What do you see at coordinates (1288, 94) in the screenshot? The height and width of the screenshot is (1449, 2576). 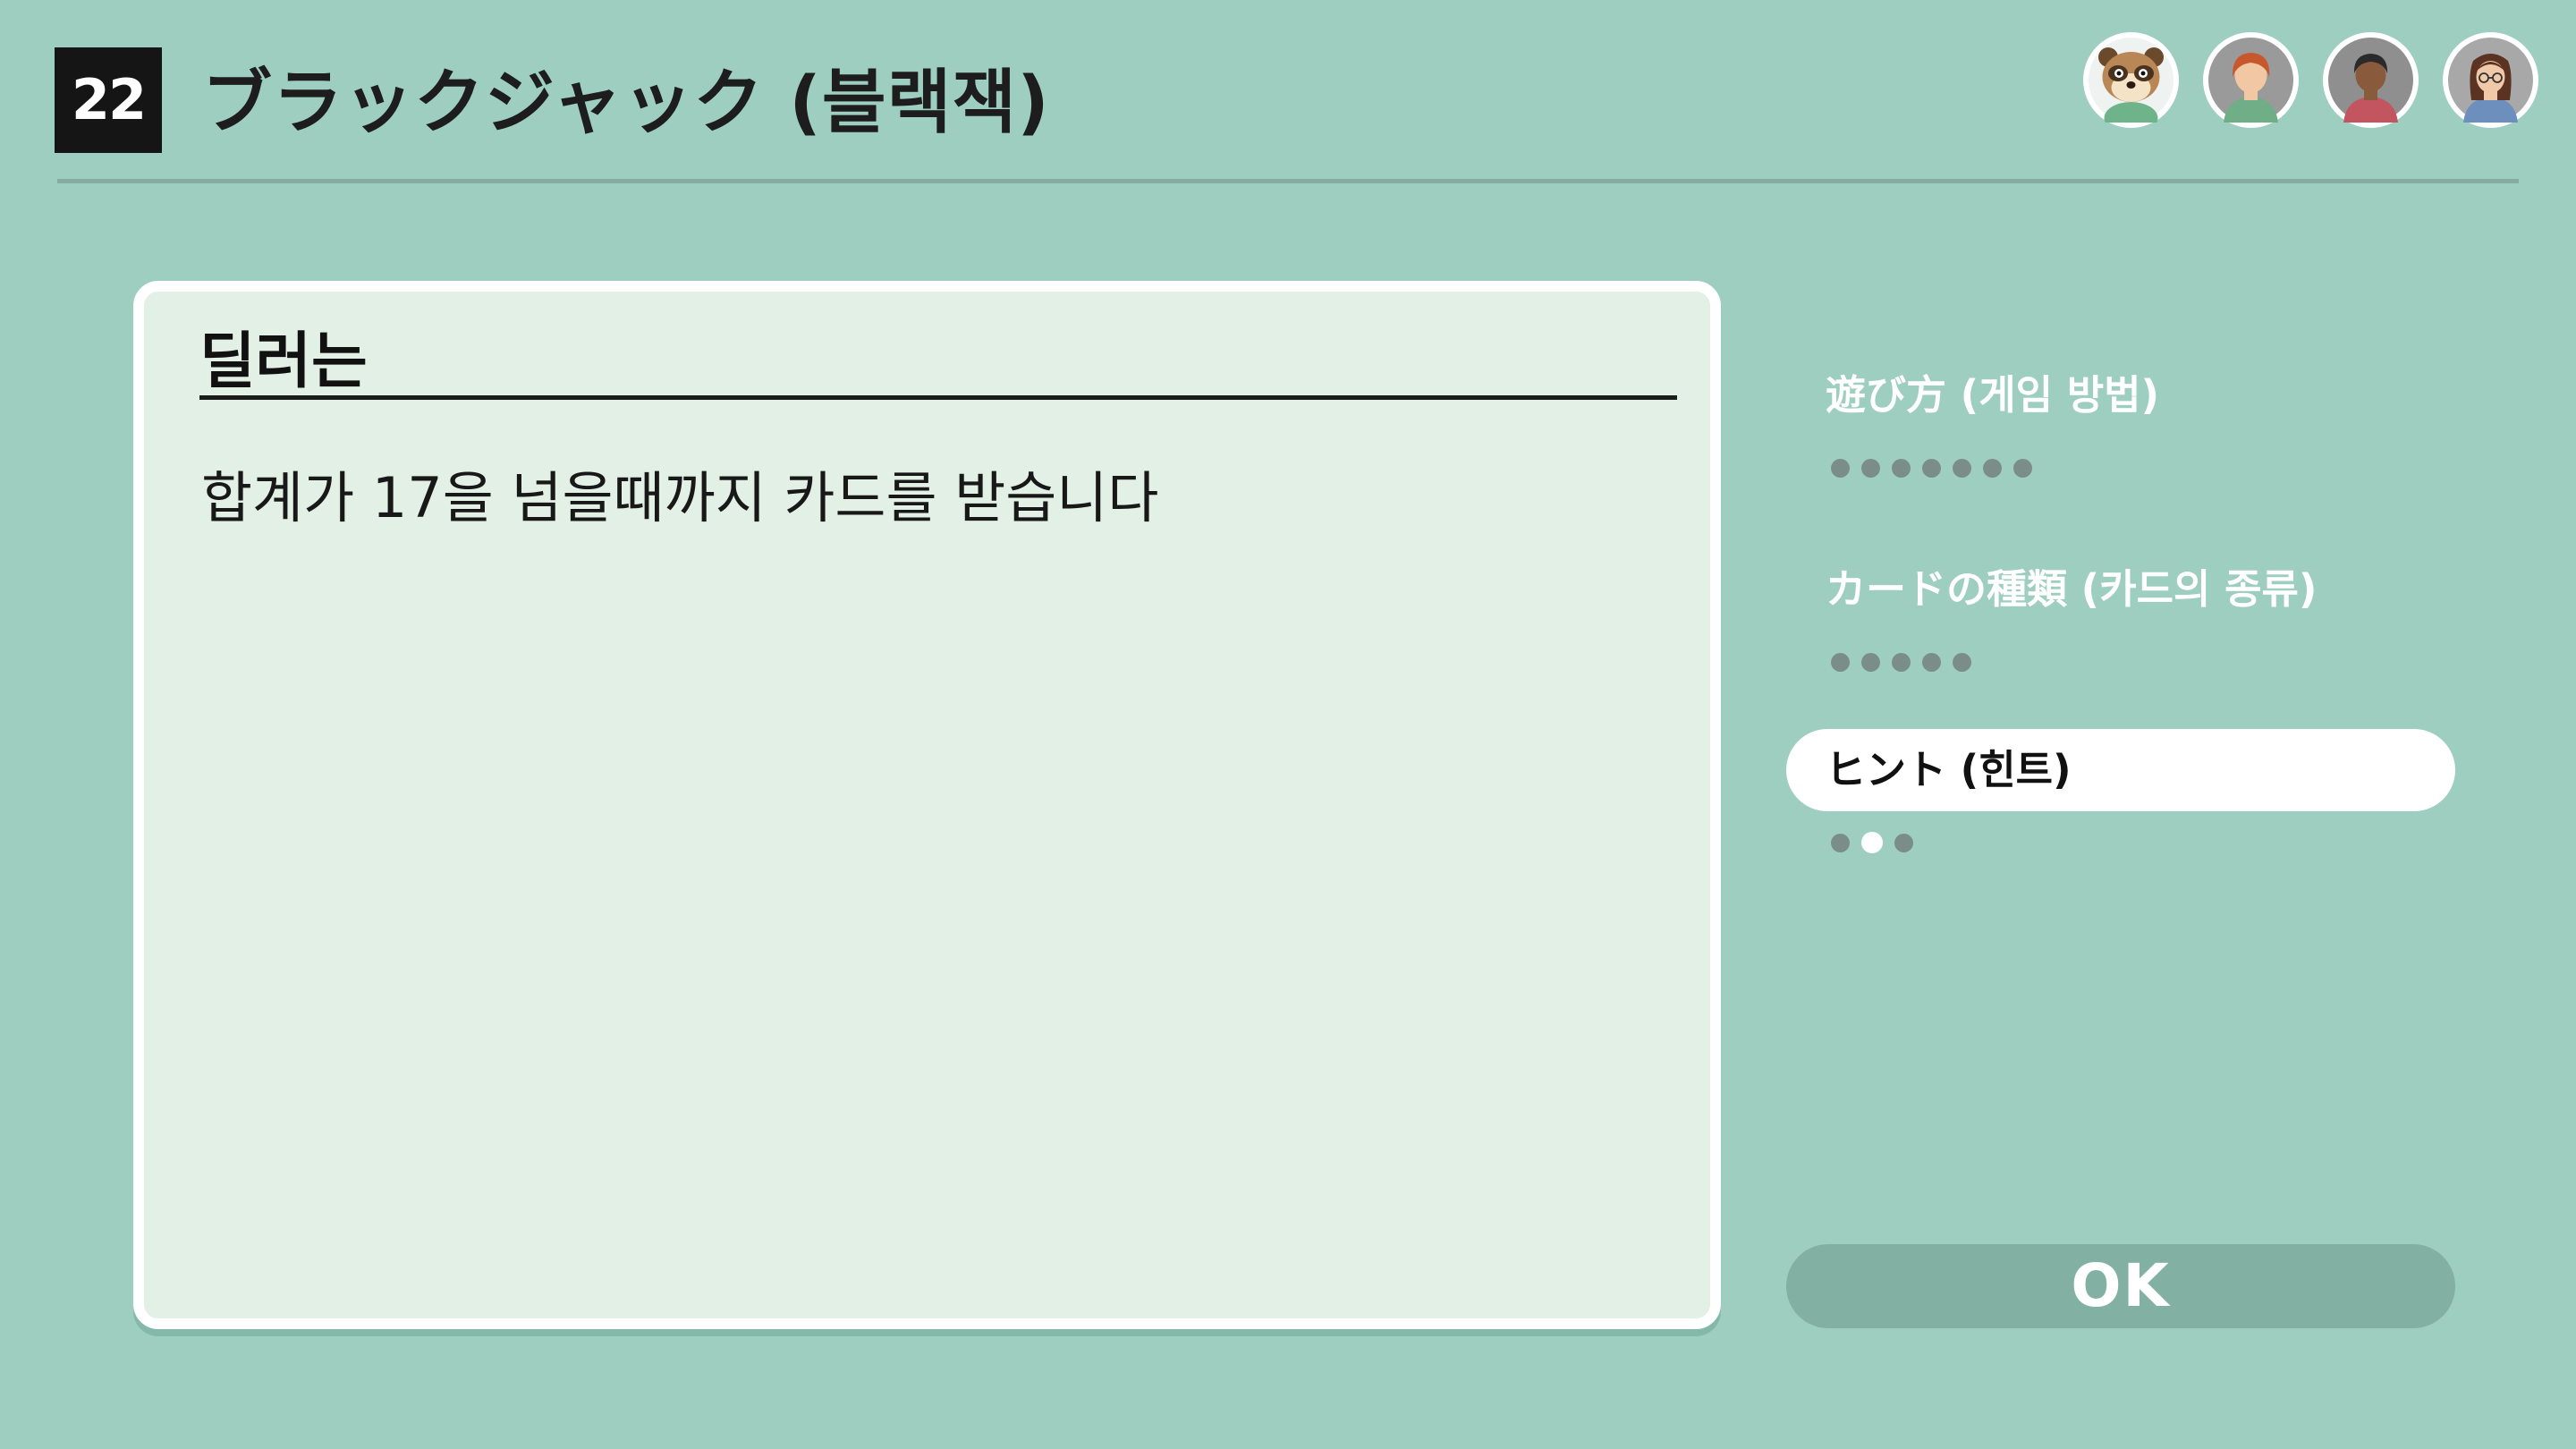 I see `header: 22 ブラックジャック (블랙잭)` at bounding box center [1288, 94].